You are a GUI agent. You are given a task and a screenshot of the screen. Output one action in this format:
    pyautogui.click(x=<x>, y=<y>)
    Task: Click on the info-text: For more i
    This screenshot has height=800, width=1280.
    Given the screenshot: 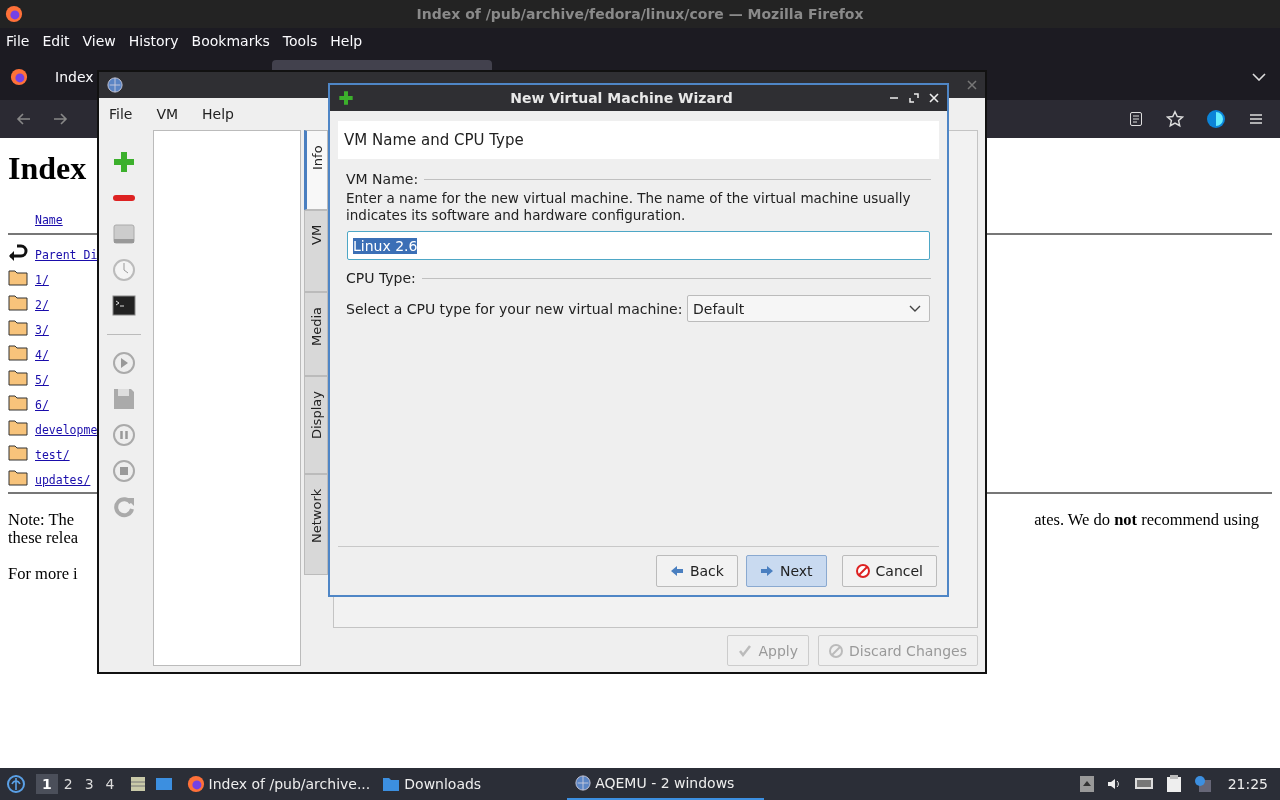 What is the action you would take?
    pyautogui.click(x=43, y=574)
    